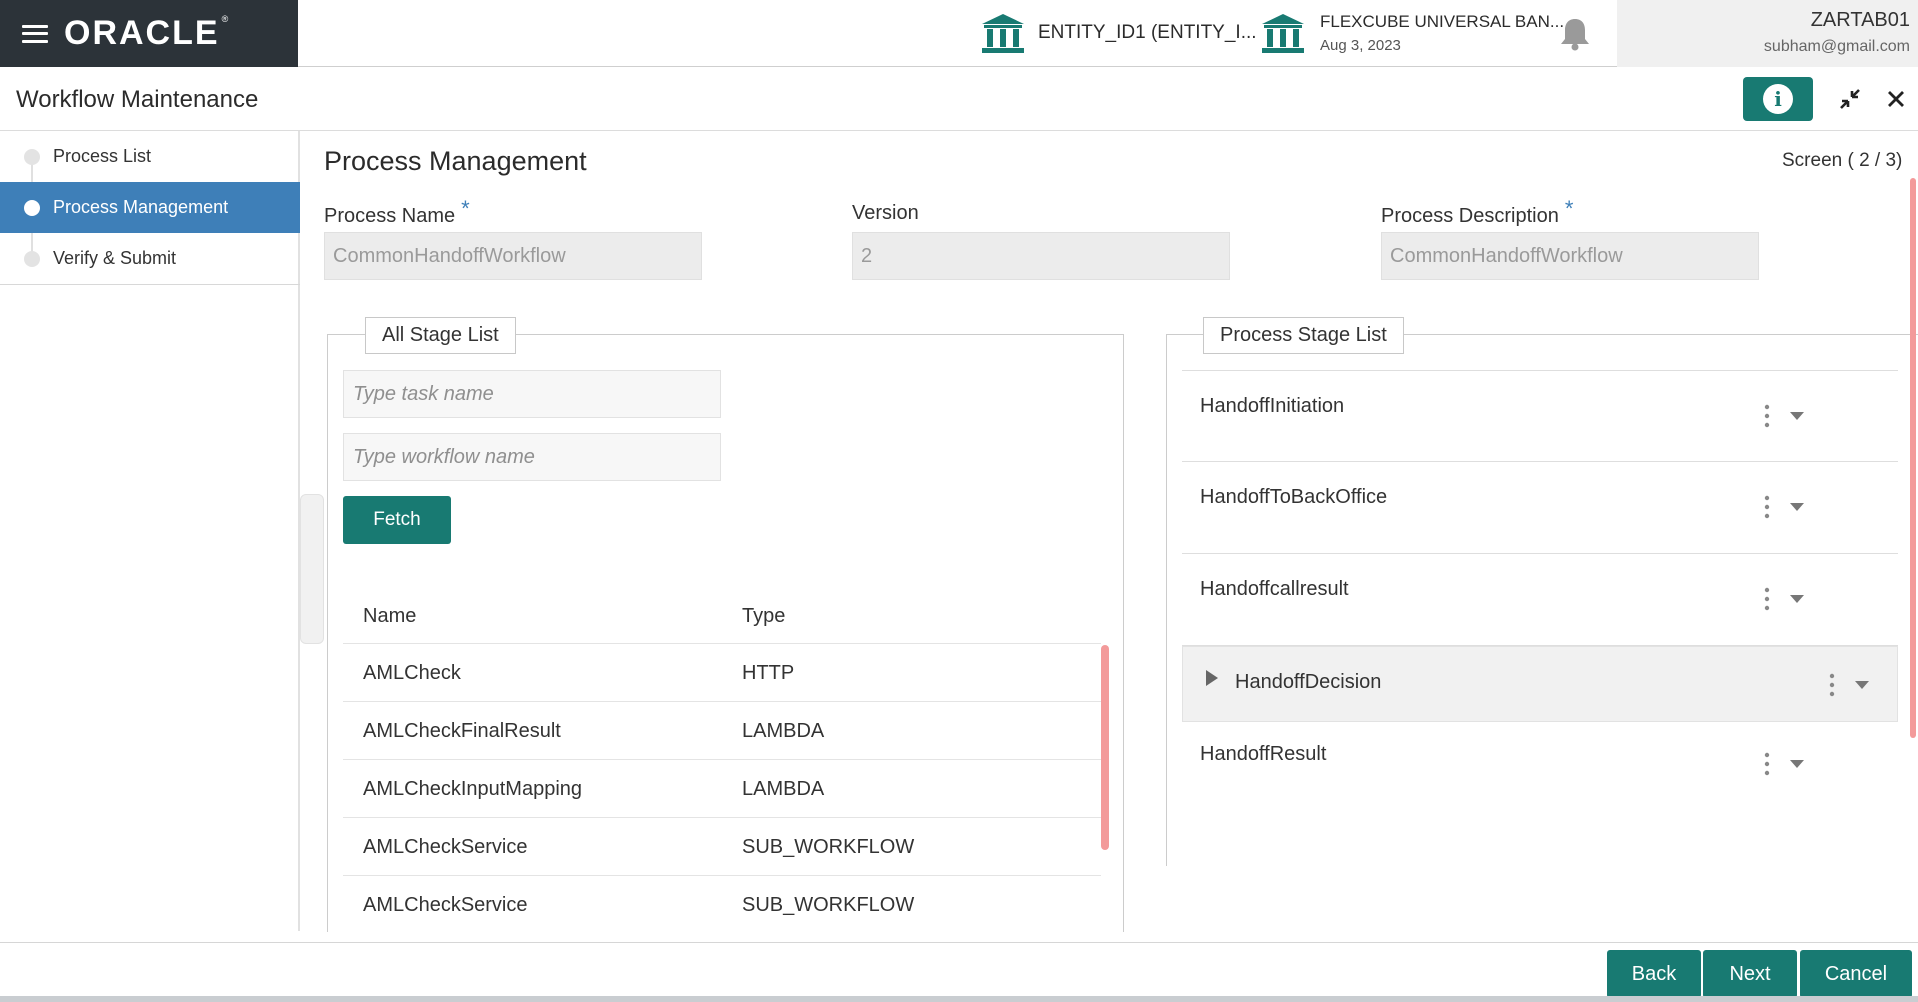 This screenshot has width=1918, height=1002. I want to click on section-title: Process Management, so click(455, 161).